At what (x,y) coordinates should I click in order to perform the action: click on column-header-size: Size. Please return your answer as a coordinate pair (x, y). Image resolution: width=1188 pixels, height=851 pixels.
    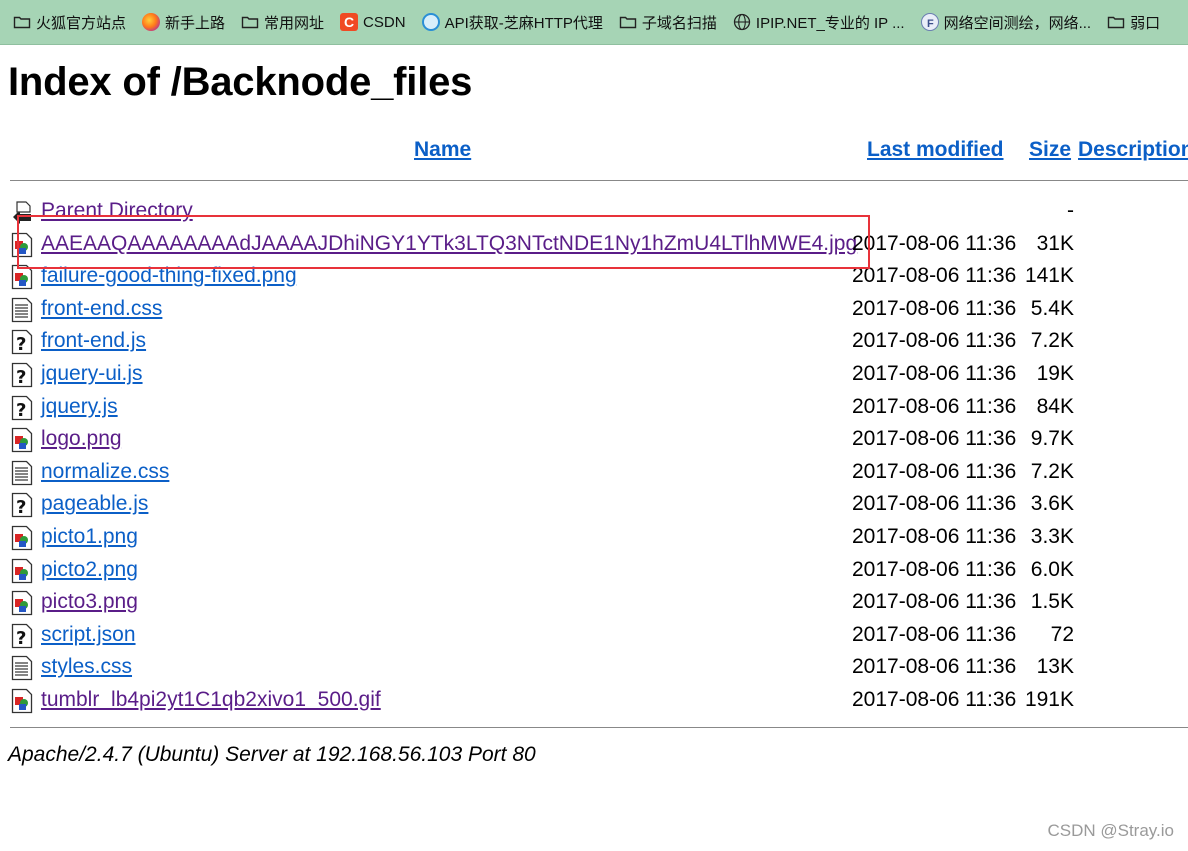
    Looking at the image, I should click on (1050, 150).